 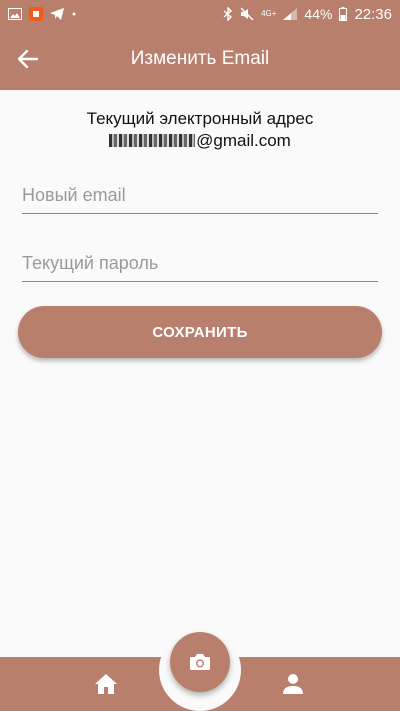 What do you see at coordinates (269, 13) in the screenshot?
I see `network-type: 4G+` at bounding box center [269, 13].